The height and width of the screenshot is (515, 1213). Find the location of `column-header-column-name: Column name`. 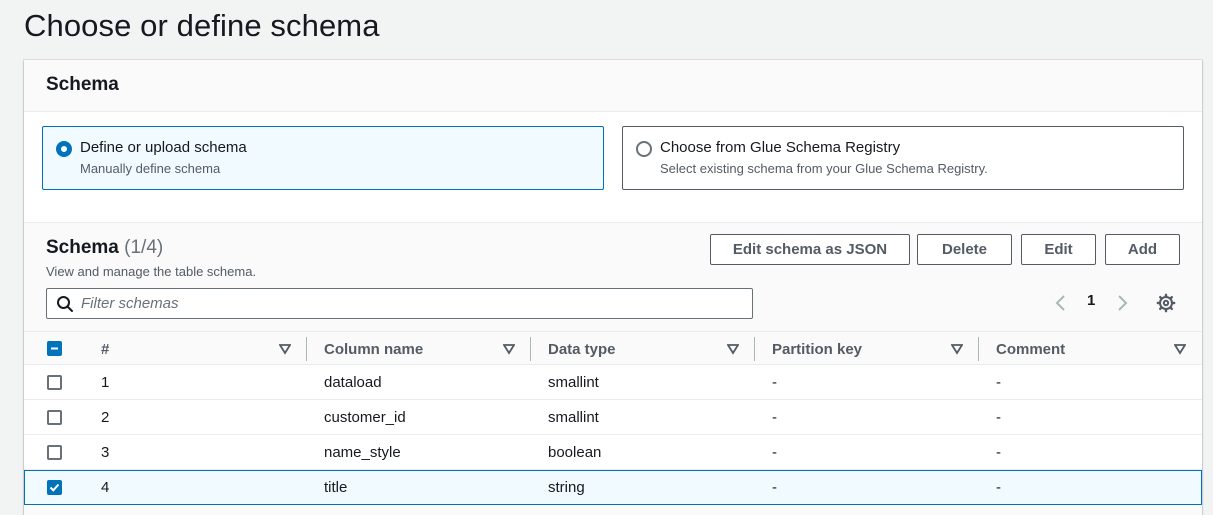

column-header-column-name: Column name is located at coordinates (373, 349).